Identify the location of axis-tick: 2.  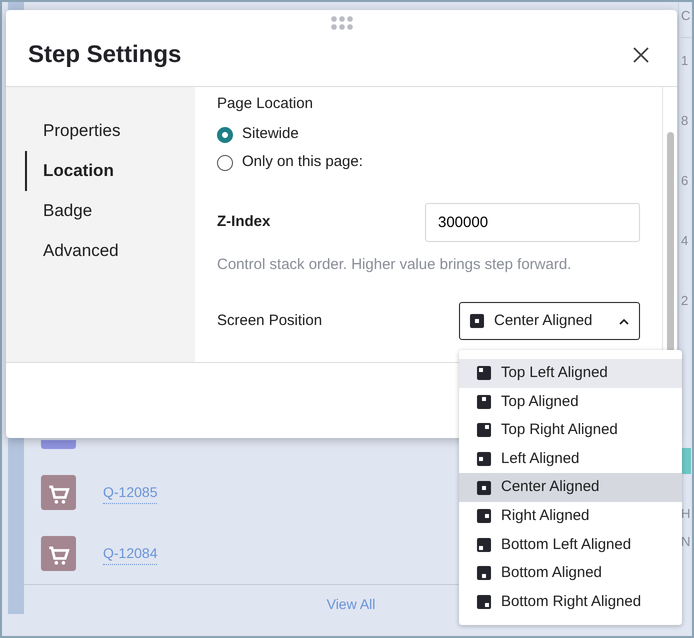
(684, 300).